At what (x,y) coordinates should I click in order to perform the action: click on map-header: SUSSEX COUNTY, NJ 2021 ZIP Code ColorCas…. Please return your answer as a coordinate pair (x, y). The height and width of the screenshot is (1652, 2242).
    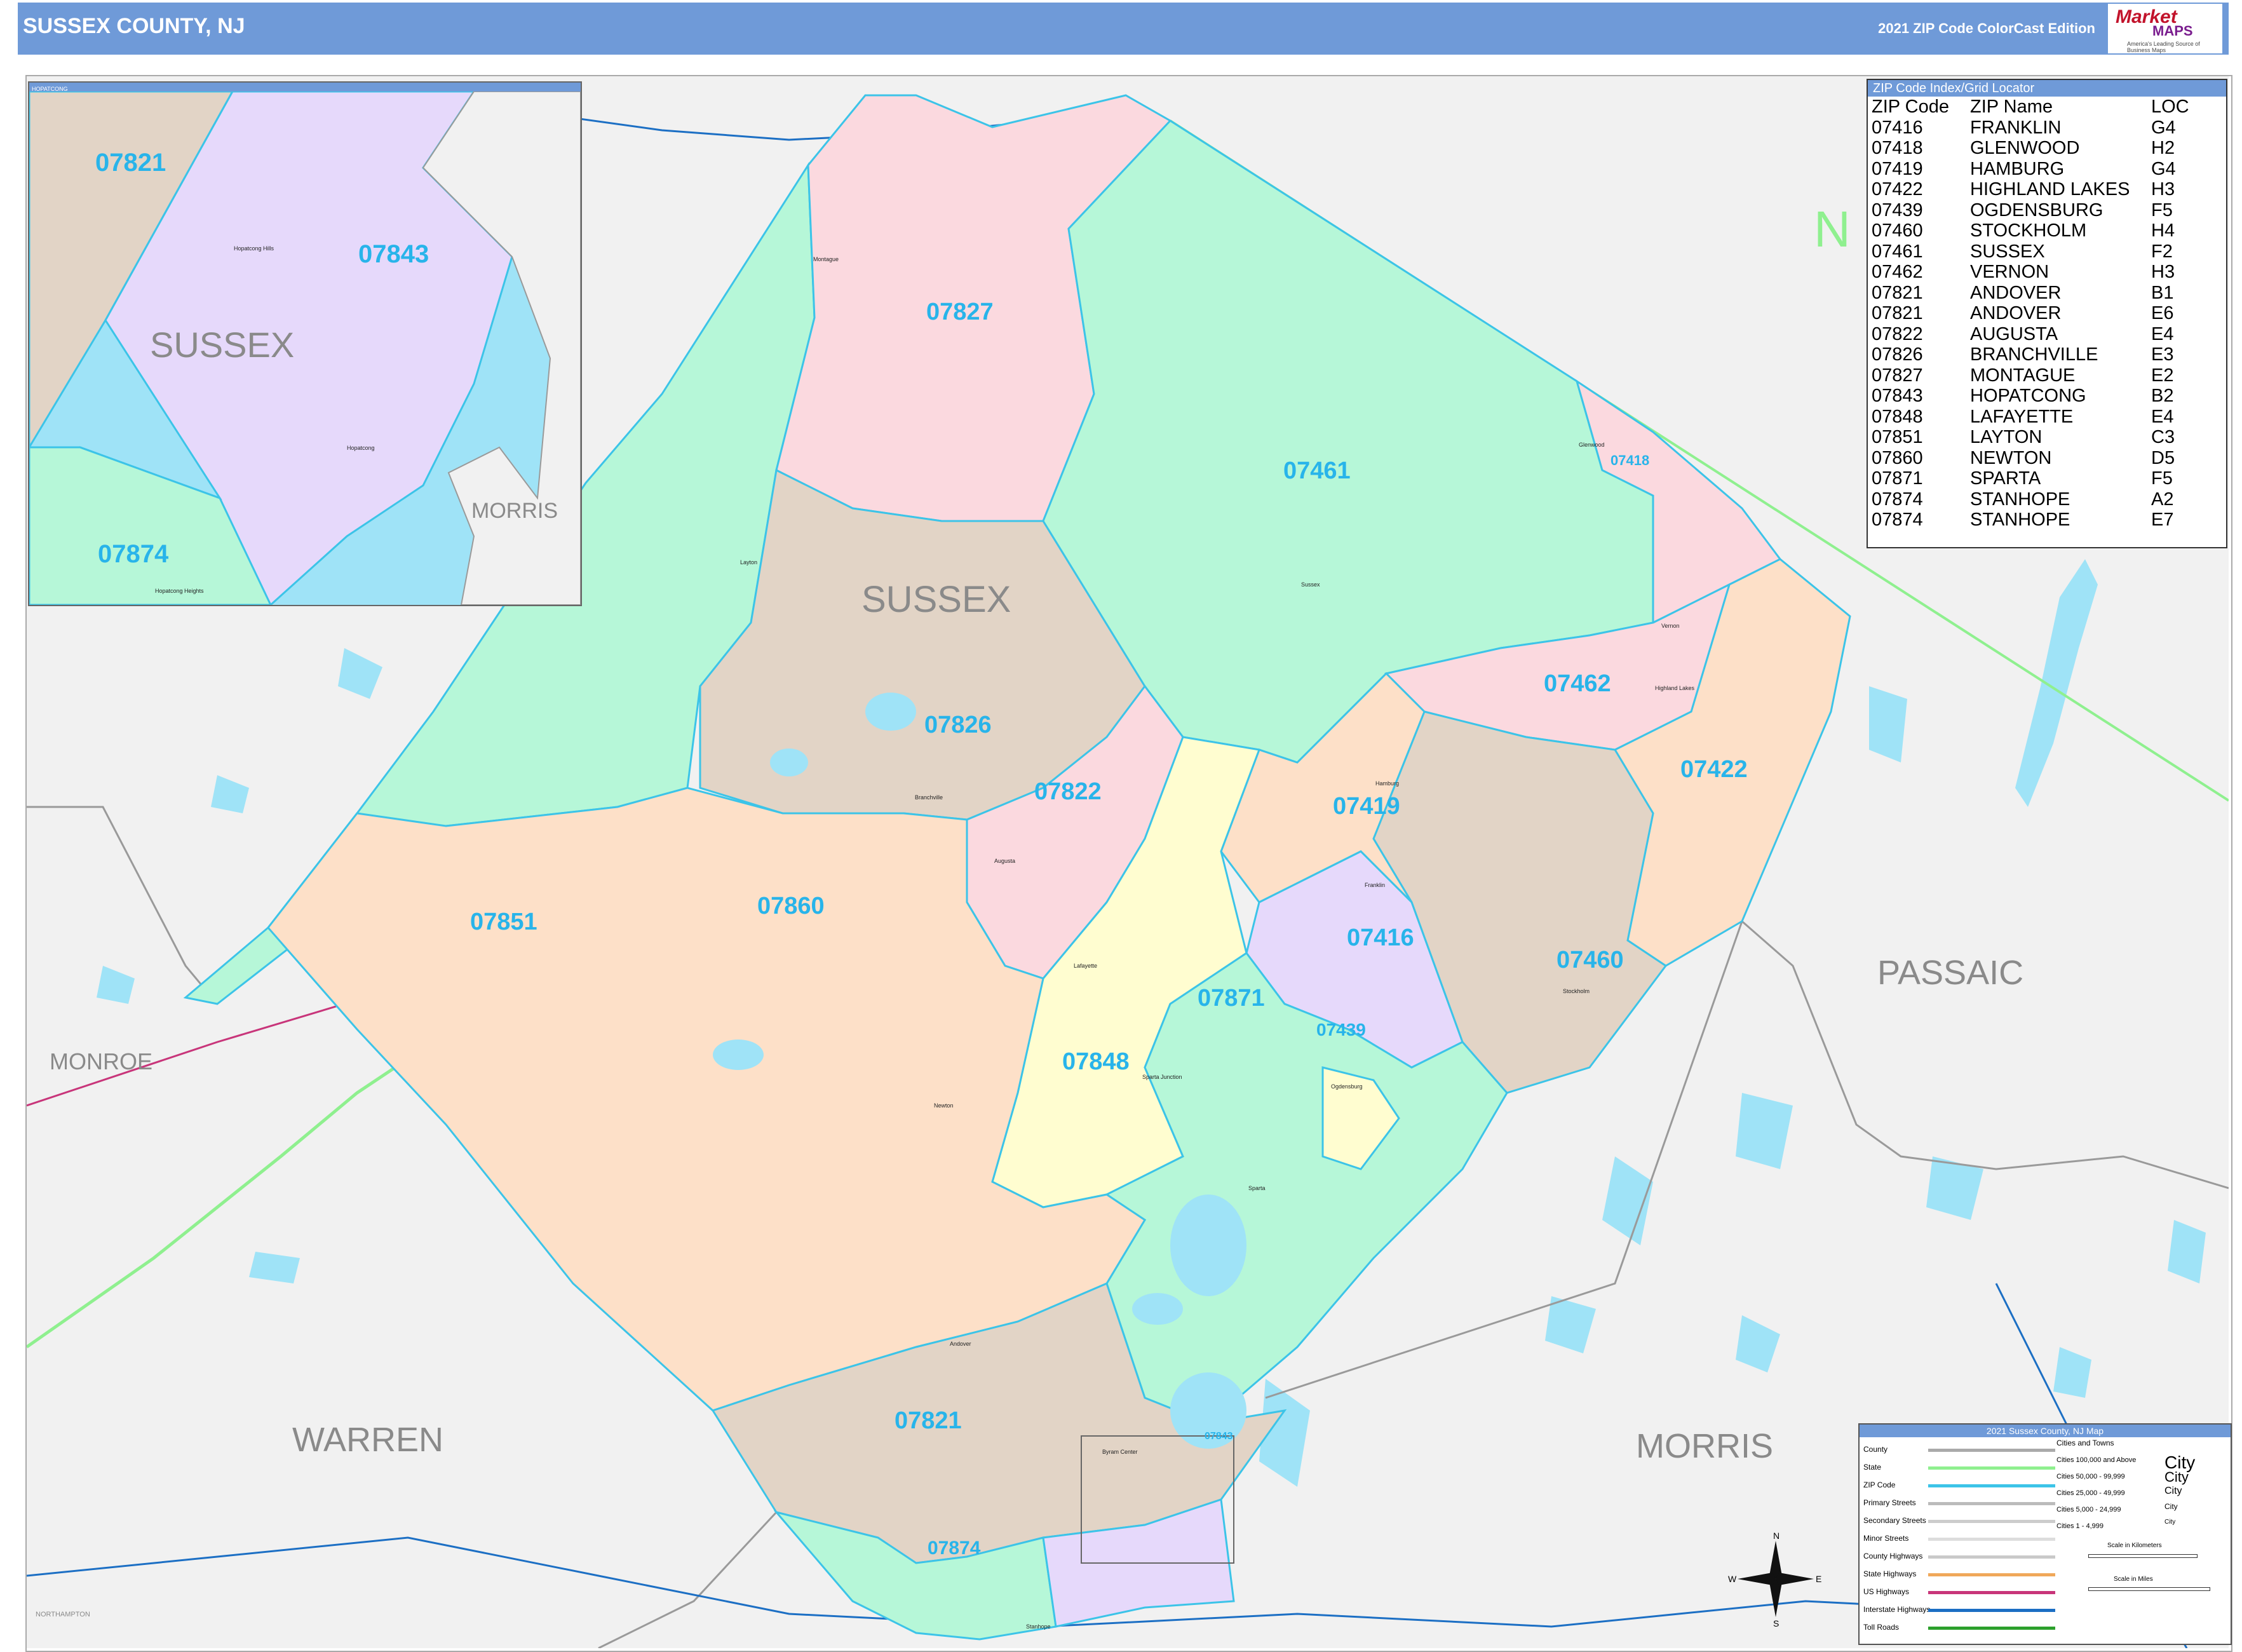
    Looking at the image, I should click on (1123, 29).